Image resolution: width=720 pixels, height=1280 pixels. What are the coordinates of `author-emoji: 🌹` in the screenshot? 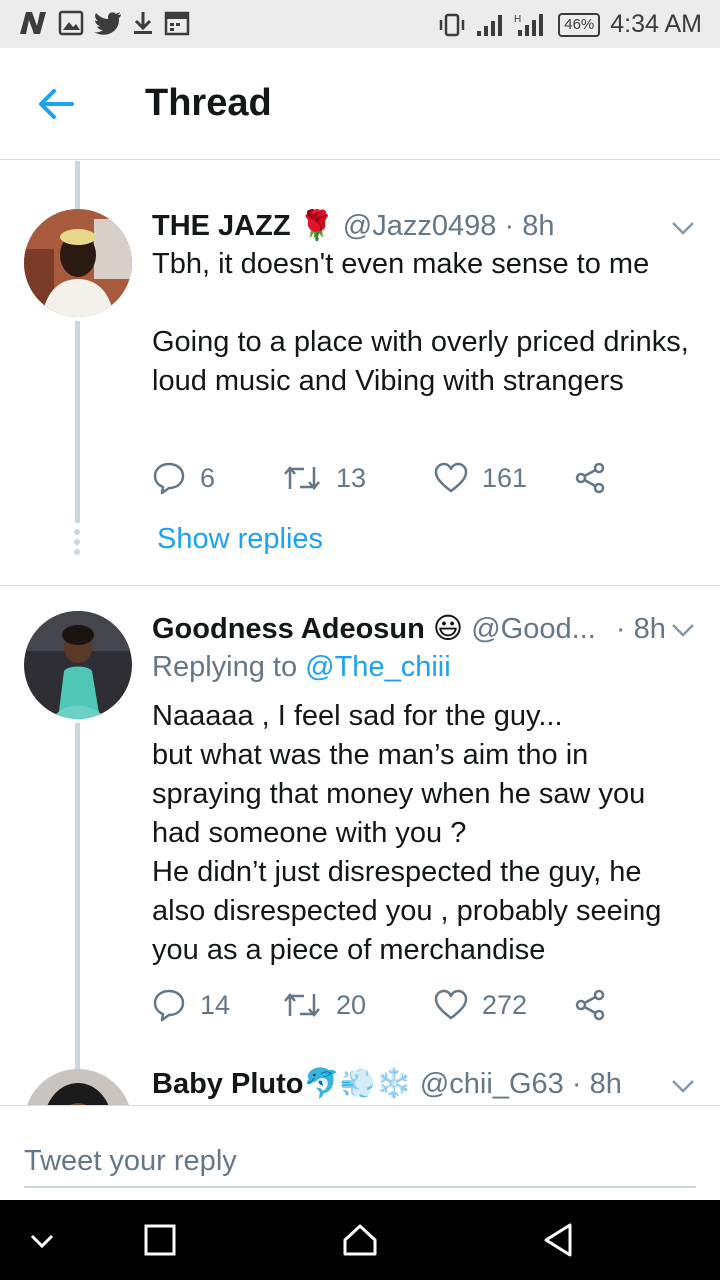 It's located at (316, 226).